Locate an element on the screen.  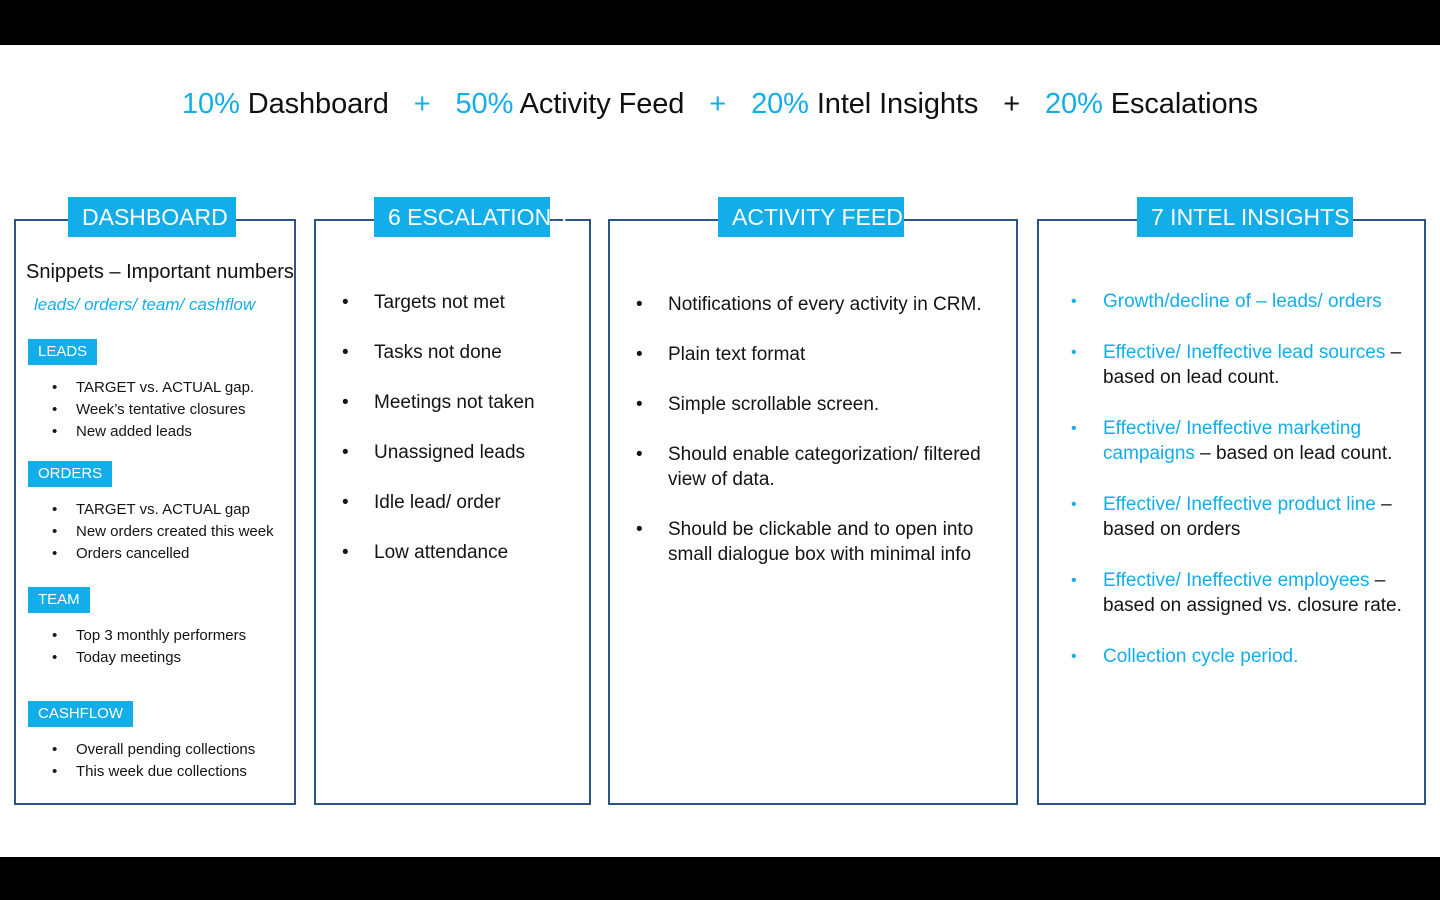
section-badge-leads: LEADS is located at coordinates (63, 352).